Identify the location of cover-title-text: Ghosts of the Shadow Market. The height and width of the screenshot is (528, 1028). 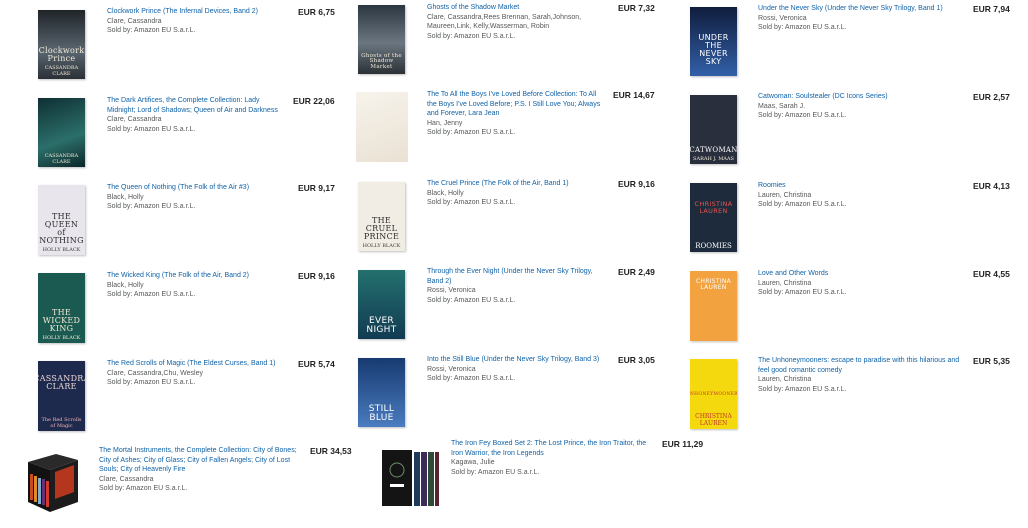
(381, 61).